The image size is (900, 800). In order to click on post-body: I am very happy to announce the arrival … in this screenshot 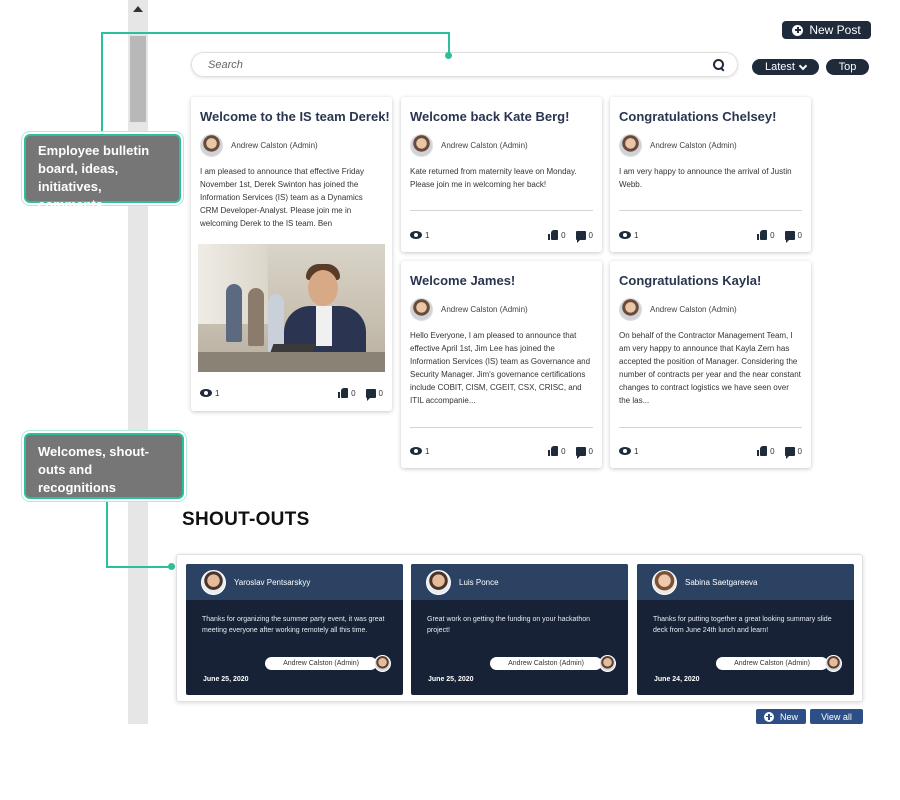, I will do `click(705, 178)`.